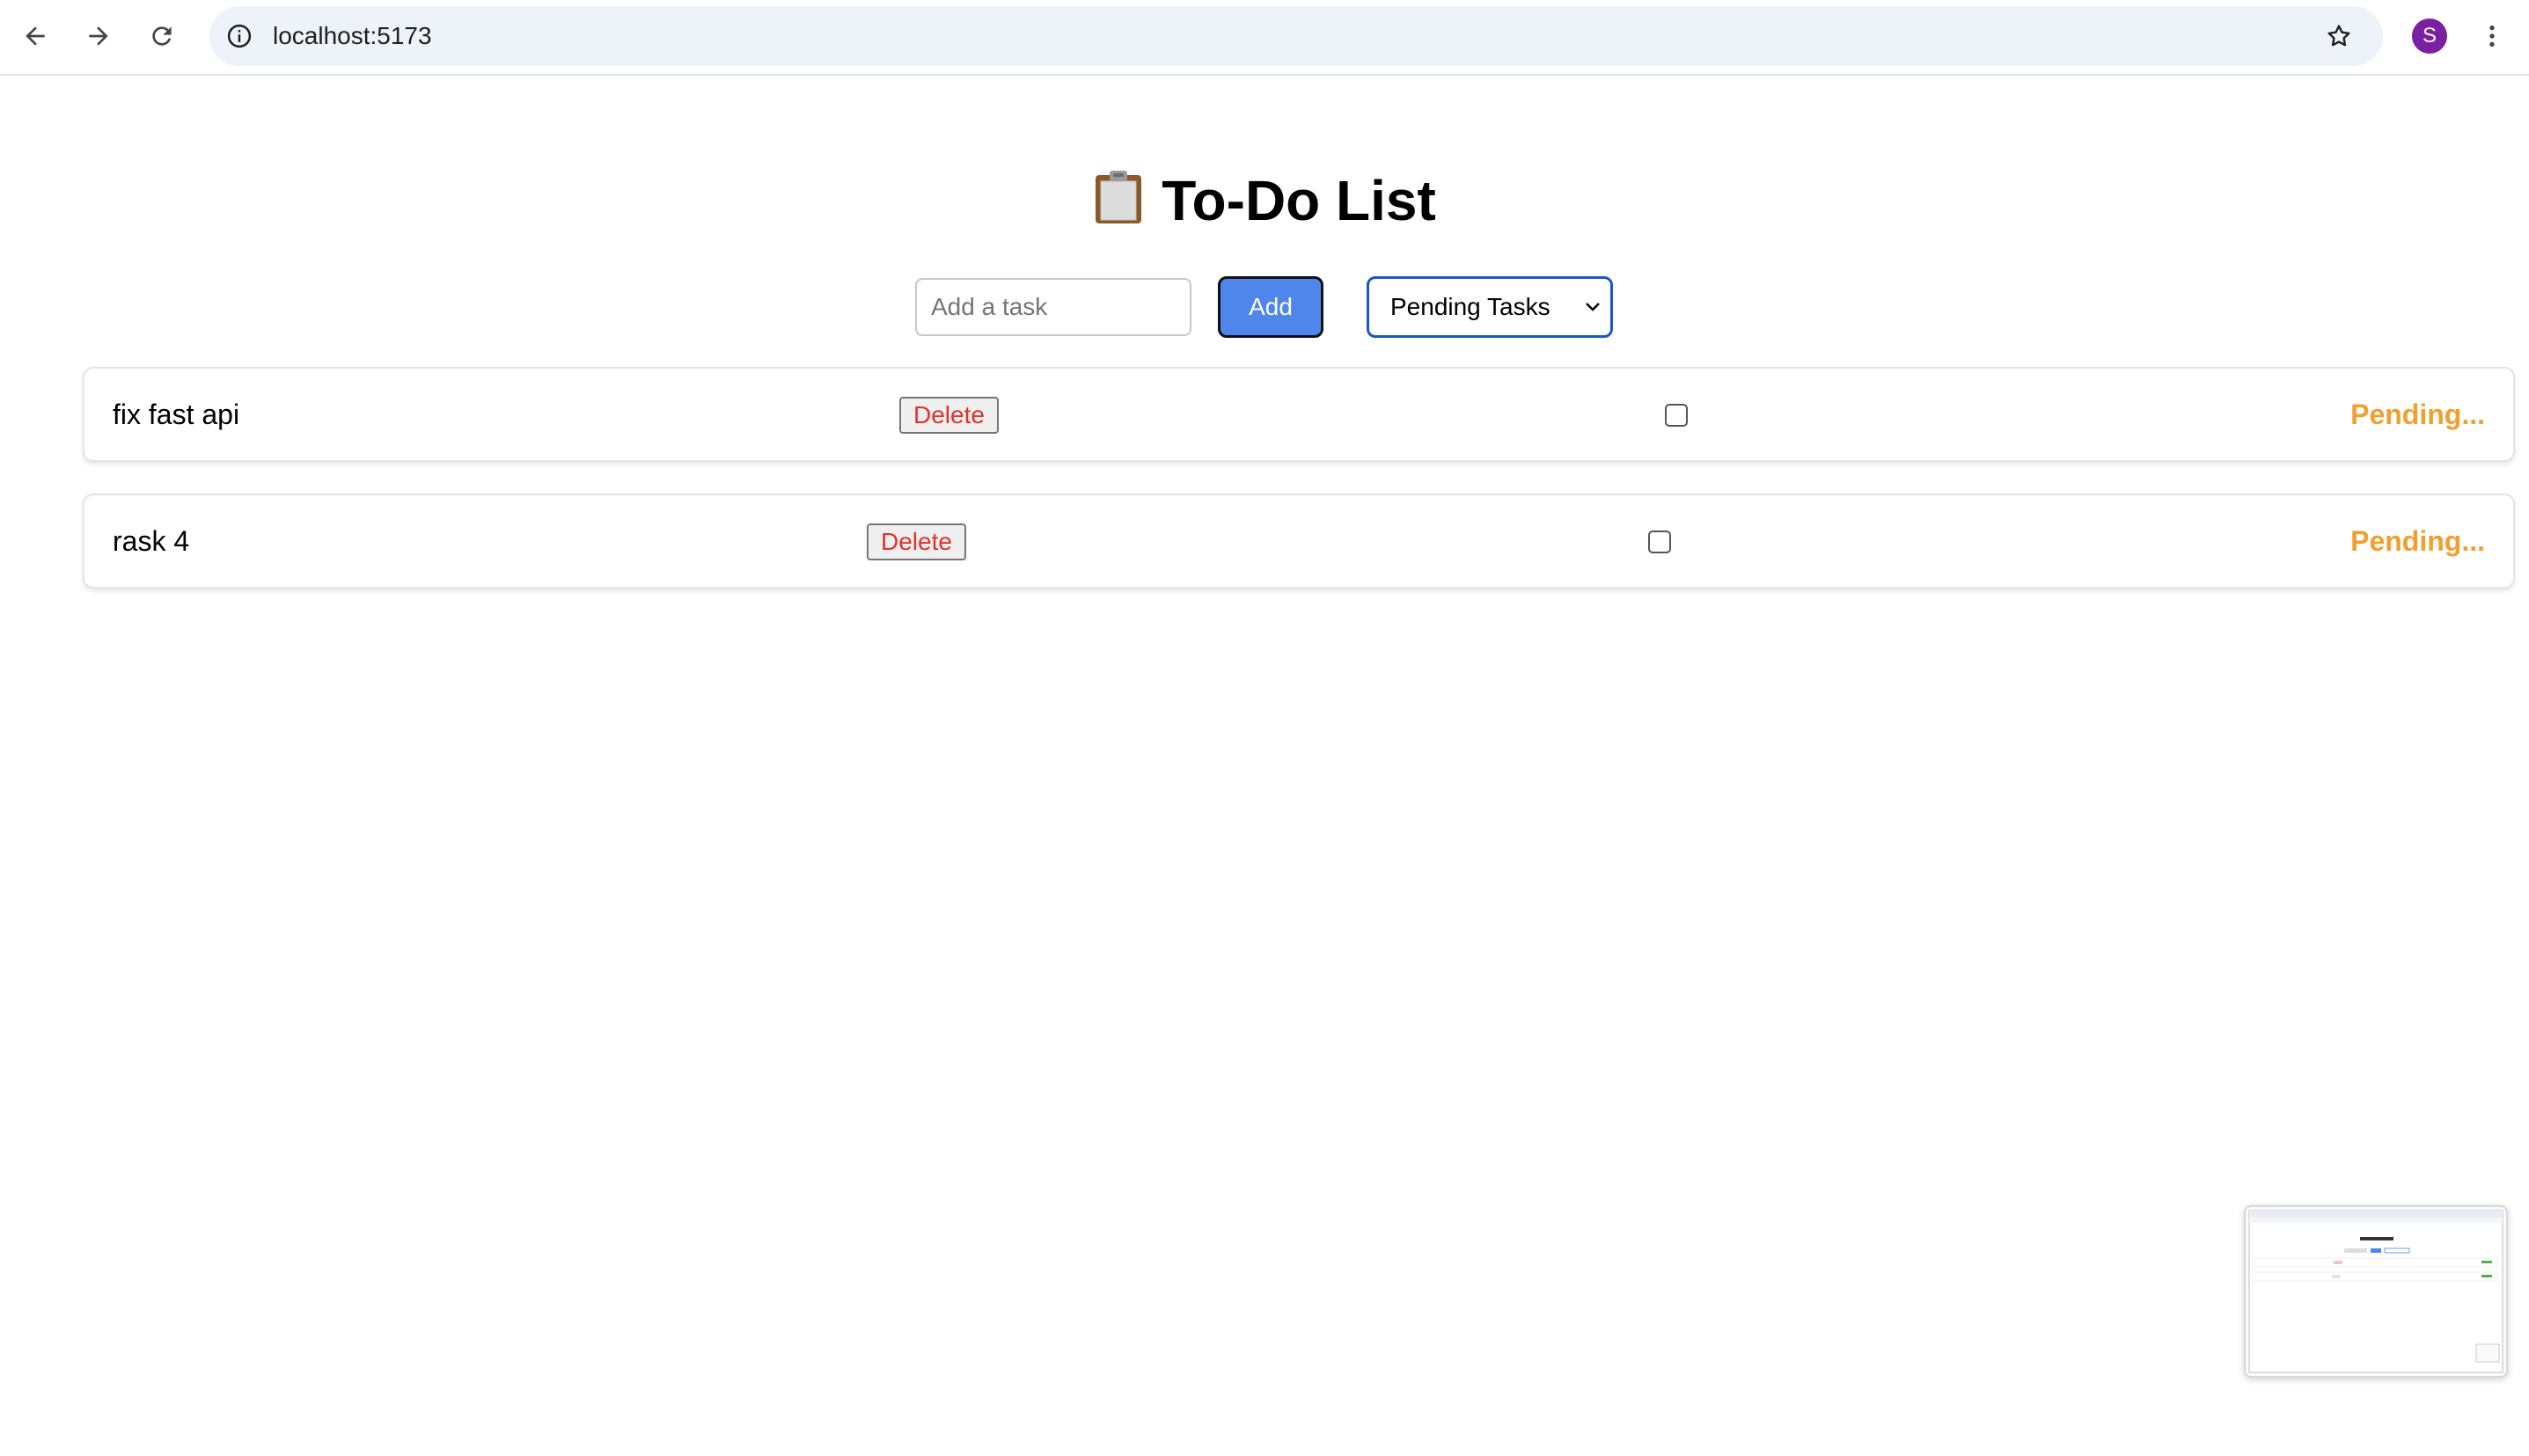 The height and width of the screenshot is (1456, 2529). Describe the element at coordinates (239, 36) in the screenshot. I see `info-icon` at that location.